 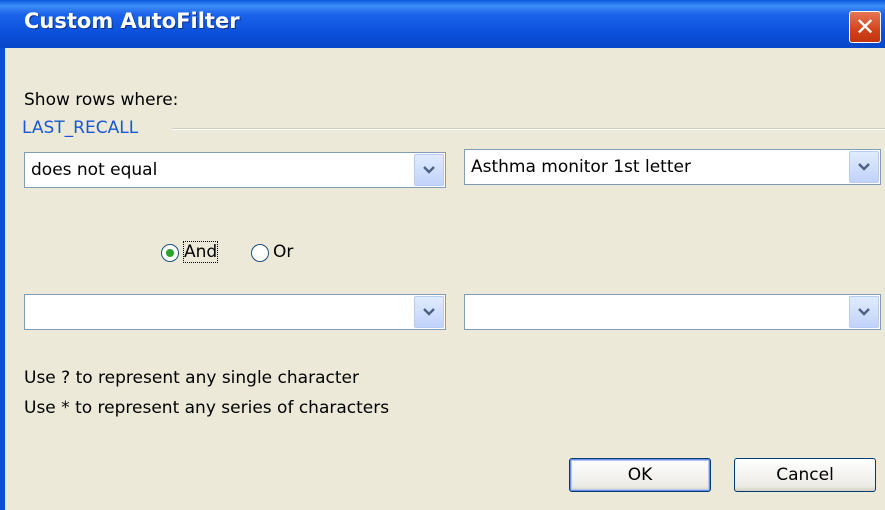 What do you see at coordinates (191, 378) in the screenshot?
I see `hint-single-character: Use ? to represent any single character` at bounding box center [191, 378].